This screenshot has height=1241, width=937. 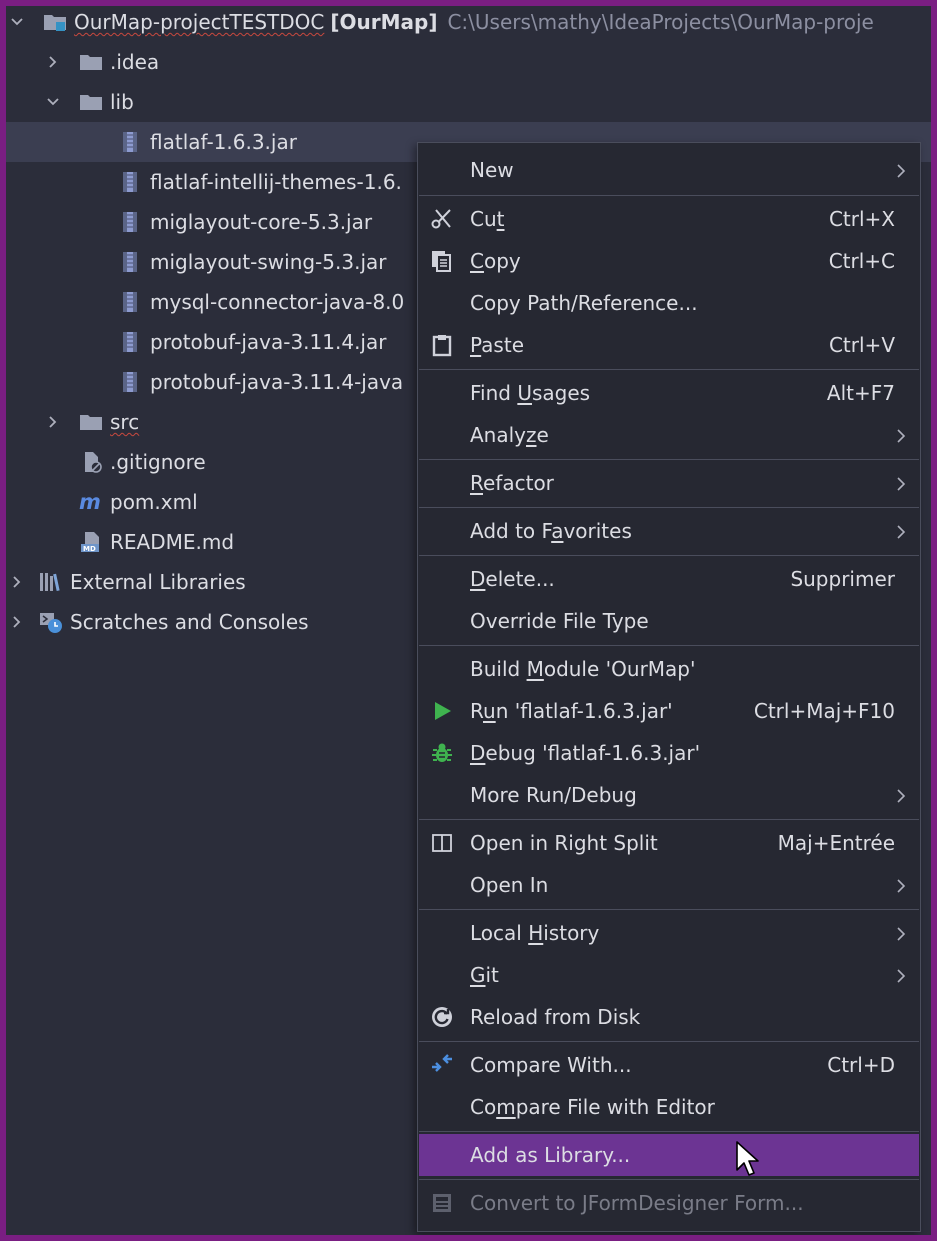 What do you see at coordinates (442, 753) in the screenshot?
I see `debug-bug-icon` at bounding box center [442, 753].